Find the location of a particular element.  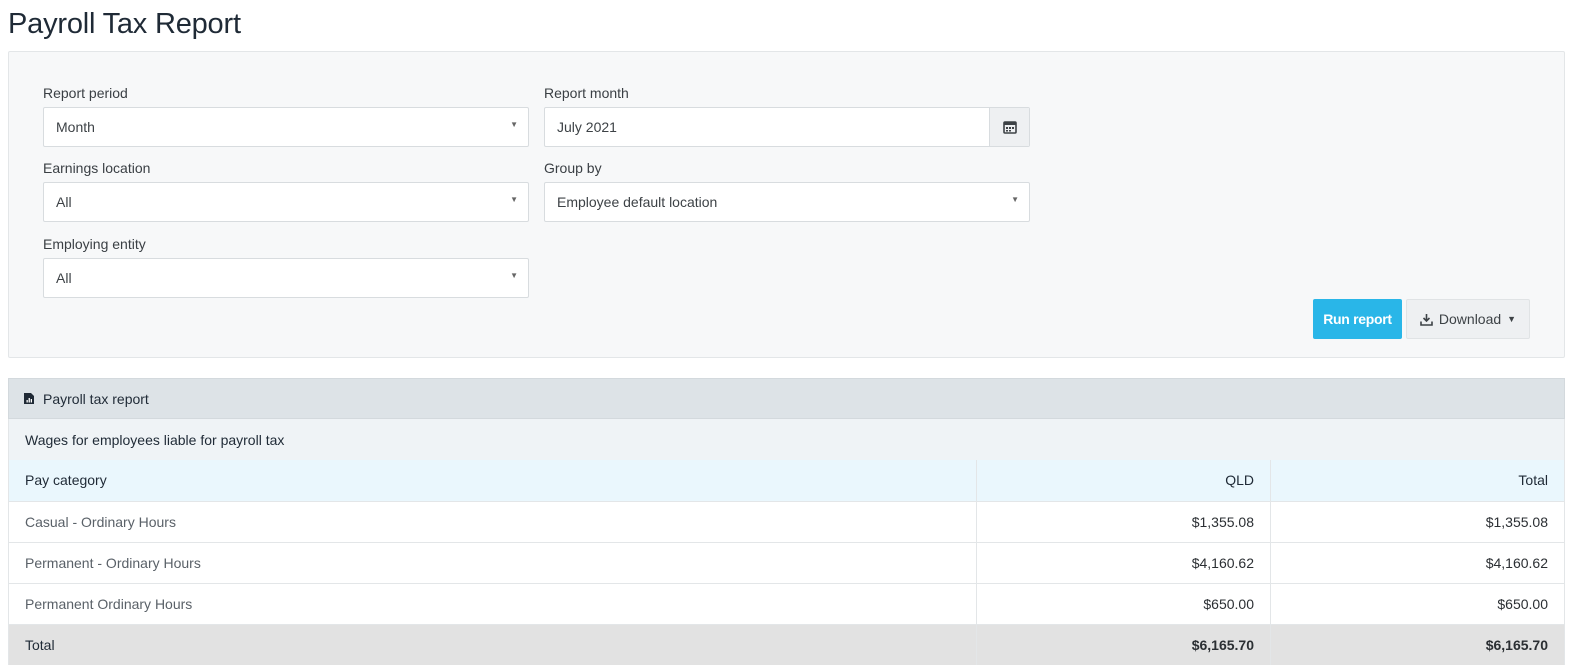

total-label: Total is located at coordinates (492, 644).